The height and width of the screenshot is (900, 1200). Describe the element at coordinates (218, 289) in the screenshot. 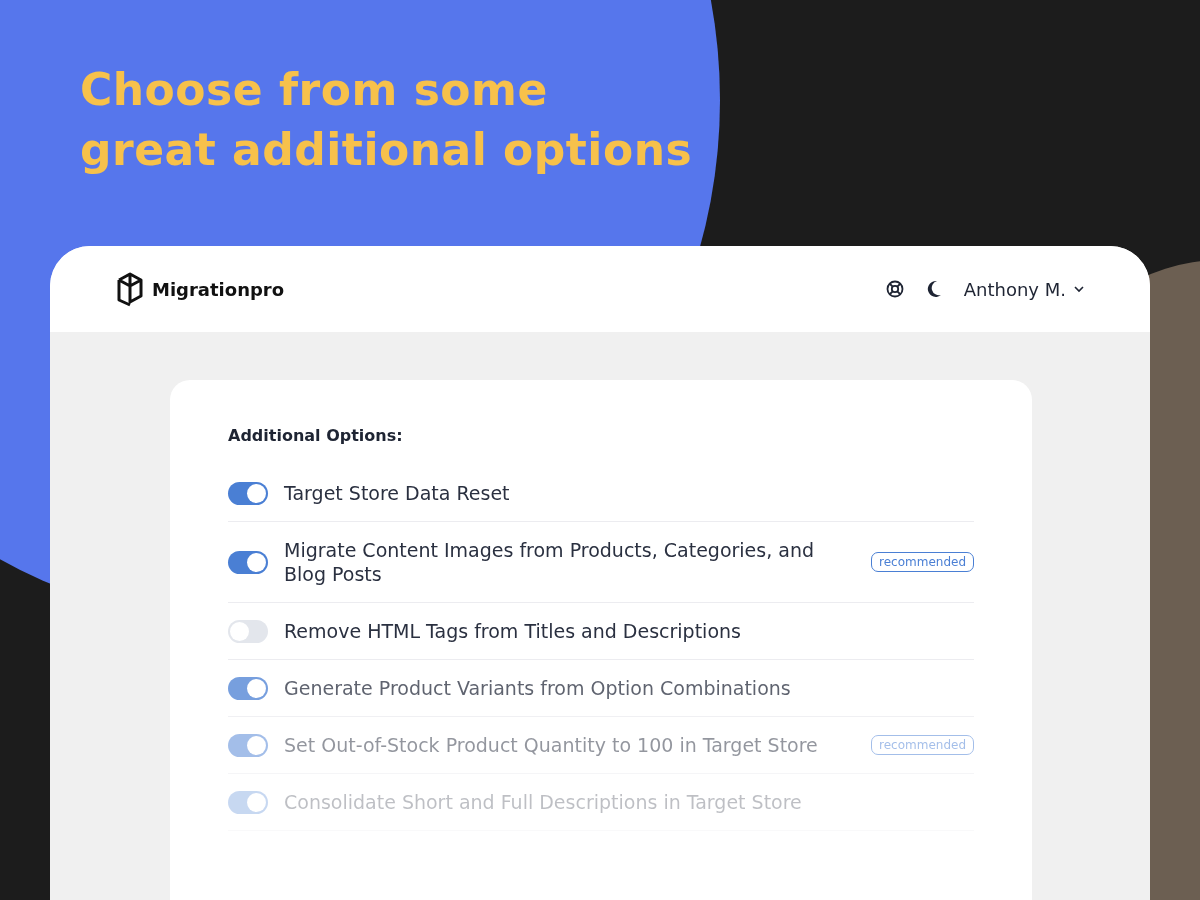

I see `brand-name: Migrationpro` at that location.